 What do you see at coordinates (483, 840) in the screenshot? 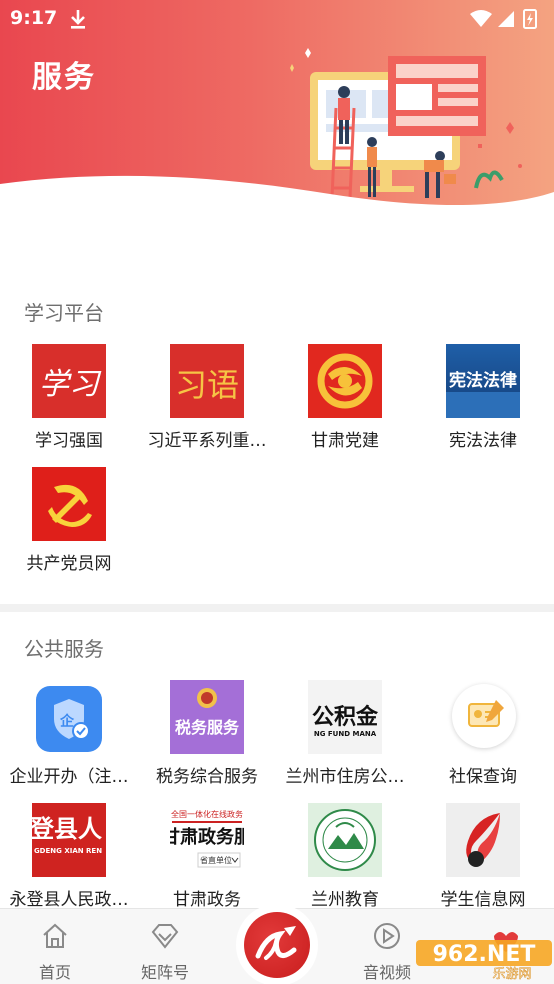
I see `student-info-icon` at bounding box center [483, 840].